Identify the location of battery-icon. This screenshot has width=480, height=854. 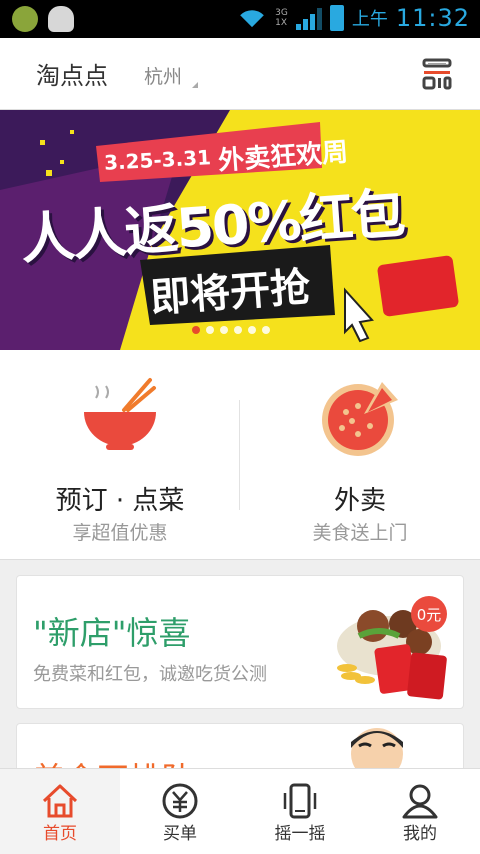
(336, 18).